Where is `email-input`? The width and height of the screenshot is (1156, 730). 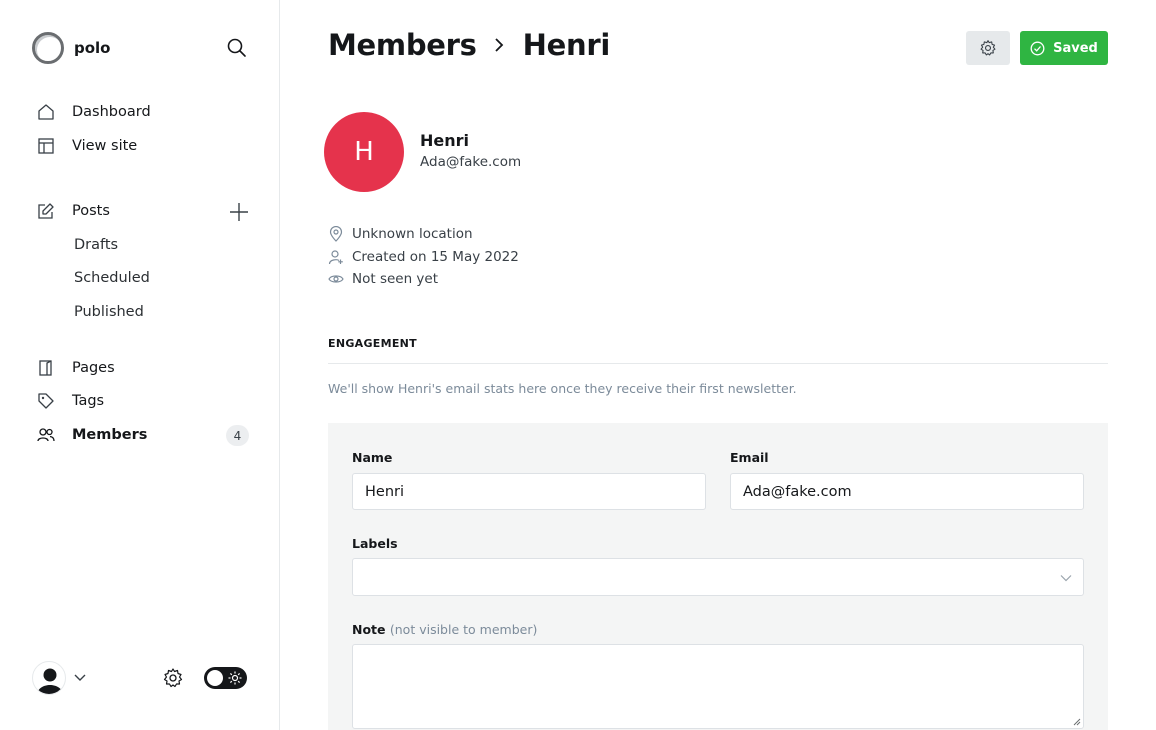 email-input is located at coordinates (907, 491).